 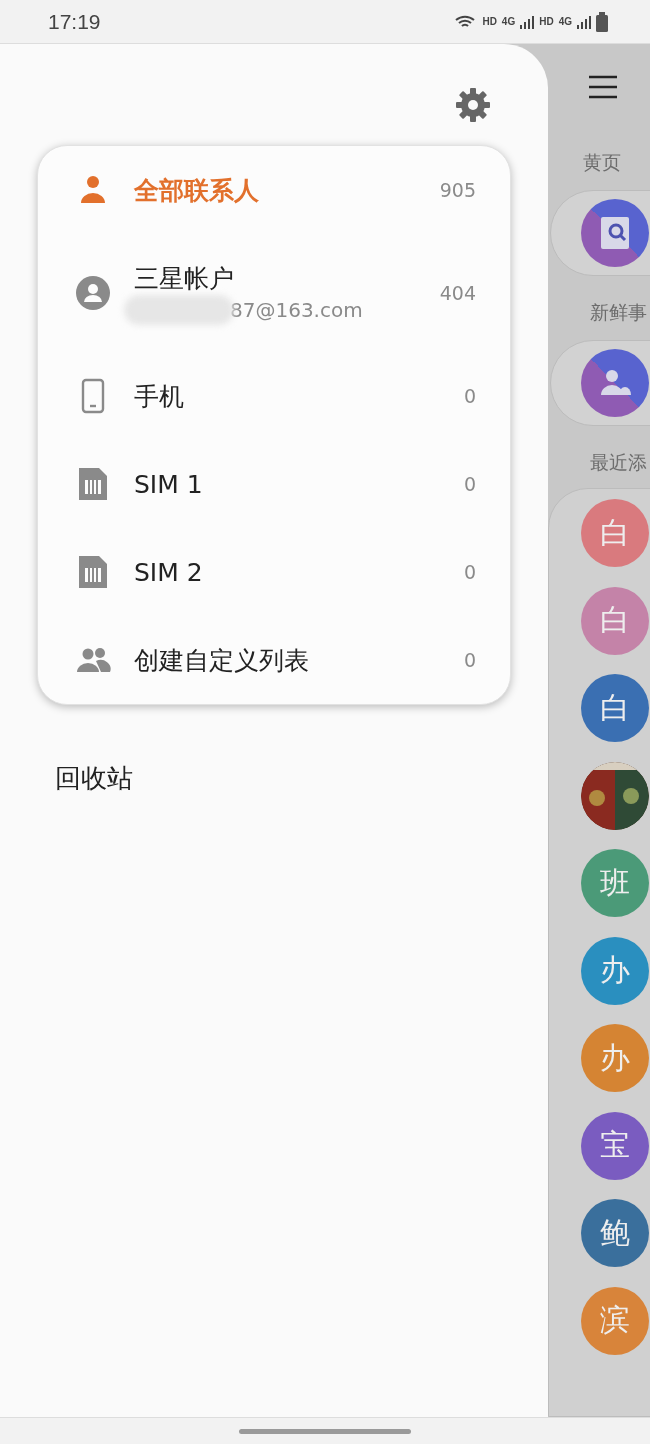 I want to click on menu-icon, so click(x=603, y=87).